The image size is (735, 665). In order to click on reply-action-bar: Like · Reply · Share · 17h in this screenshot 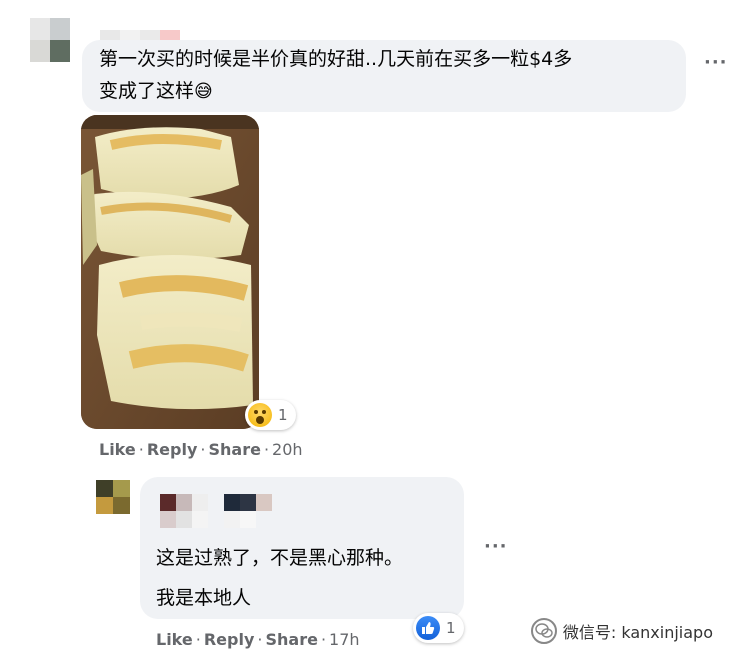, I will do `click(258, 639)`.